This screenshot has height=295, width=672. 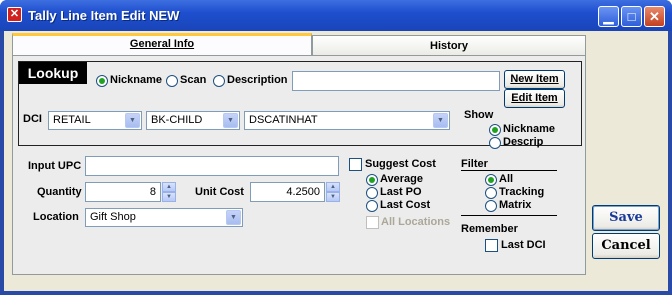 What do you see at coordinates (523, 142) in the screenshot?
I see `radio-show-descrip-label: Descrip` at bounding box center [523, 142].